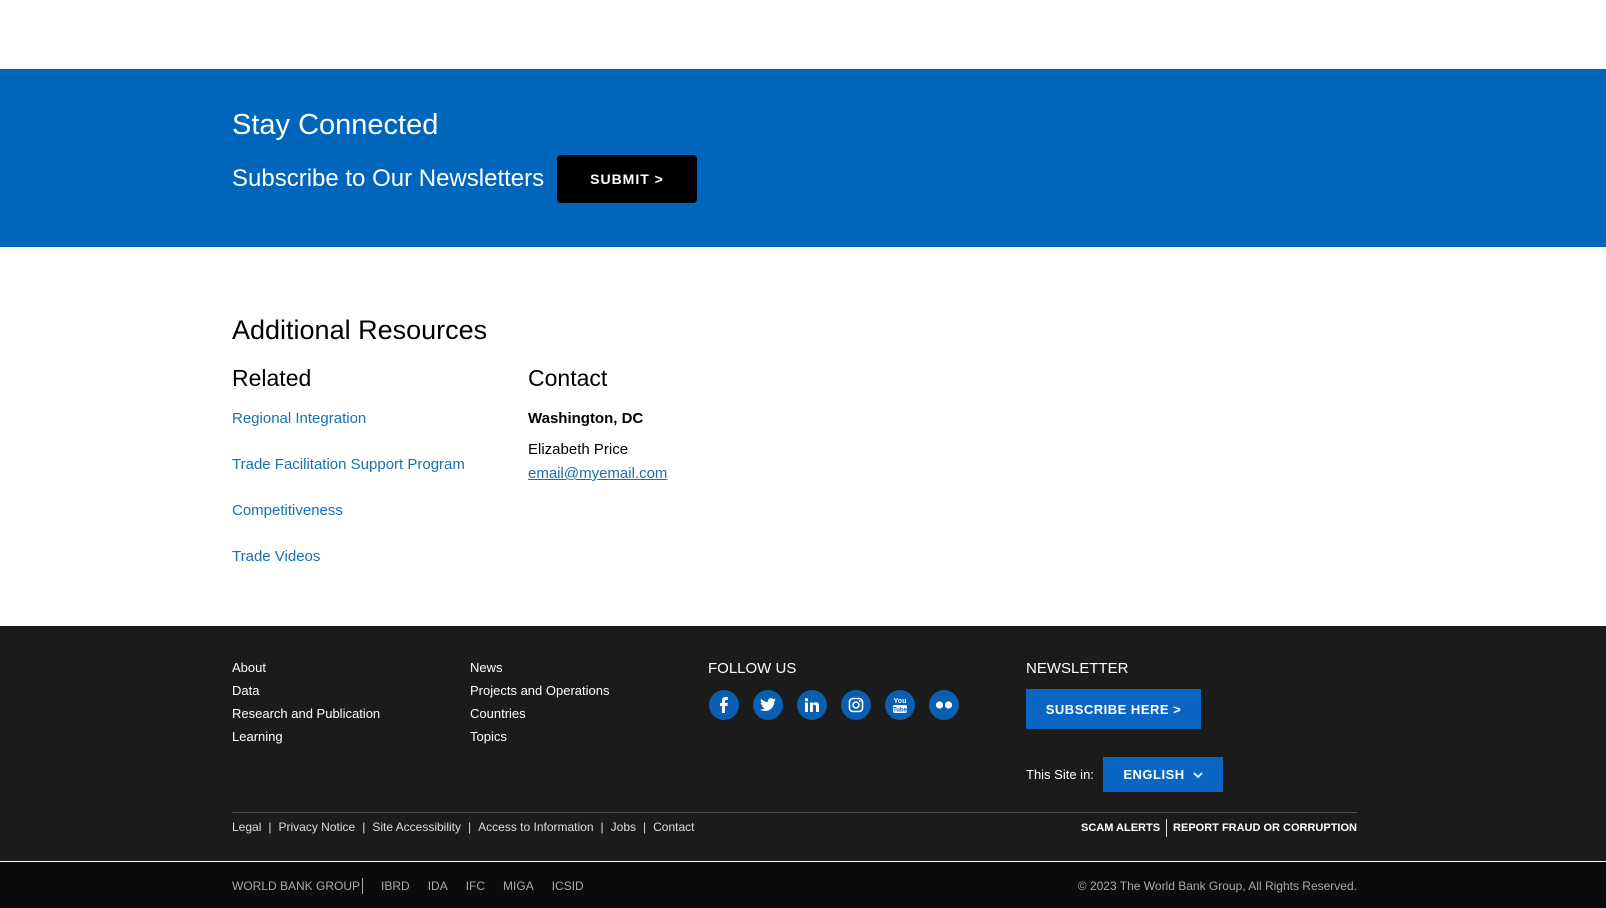 This screenshot has height=908, width=1606. What do you see at coordinates (597, 473) in the screenshot?
I see `contact-email-link: email@myemail.com` at bounding box center [597, 473].